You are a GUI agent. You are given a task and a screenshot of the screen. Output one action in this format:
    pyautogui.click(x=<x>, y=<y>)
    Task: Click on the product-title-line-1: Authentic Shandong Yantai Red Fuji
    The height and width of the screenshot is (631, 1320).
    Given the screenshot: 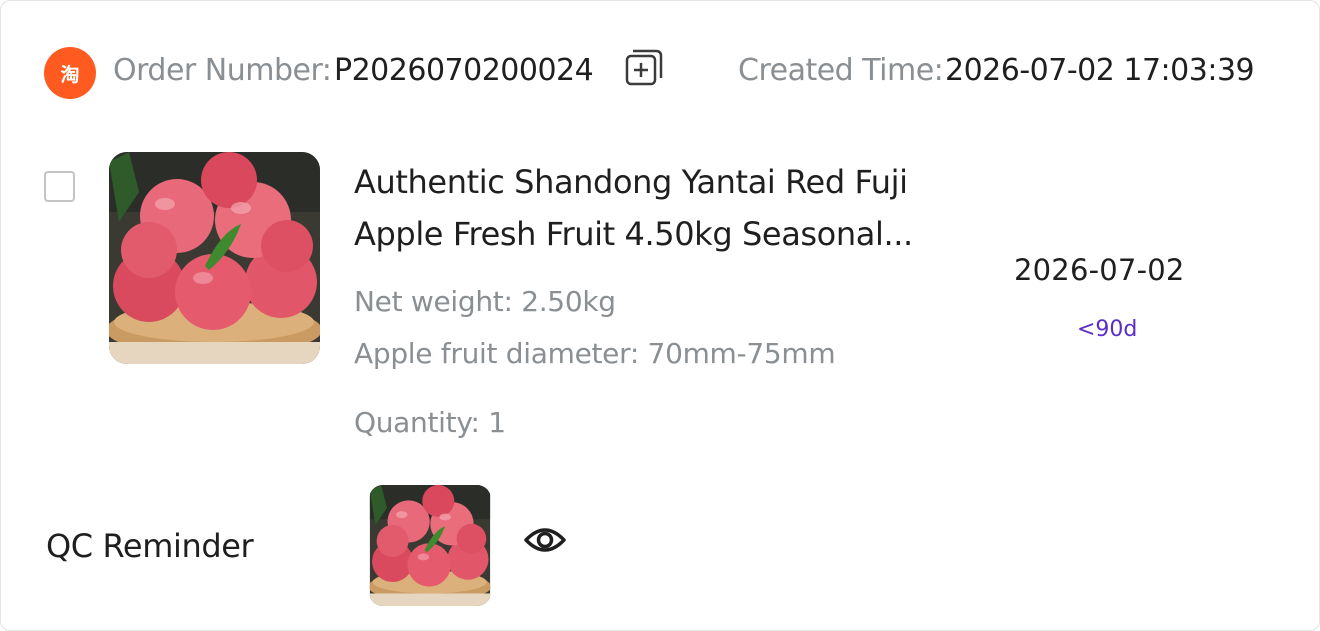 What is the action you would take?
    pyautogui.click(x=631, y=182)
    